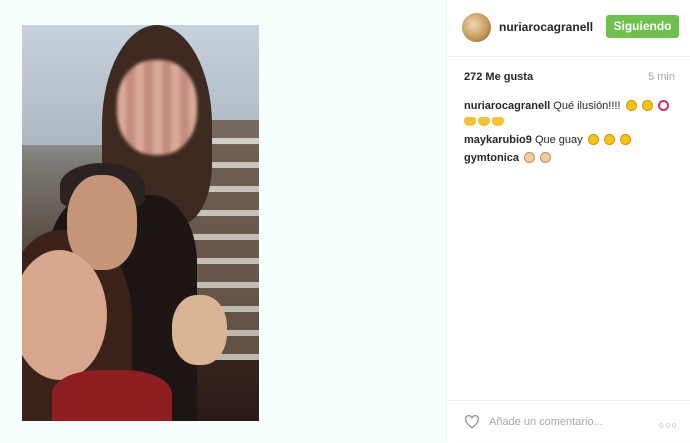 The height and width of the screenshot is (443, 690). Describe the element at coordinates (642, 26) in the screenshot. I see `following-button: Siguiendo` at that location.